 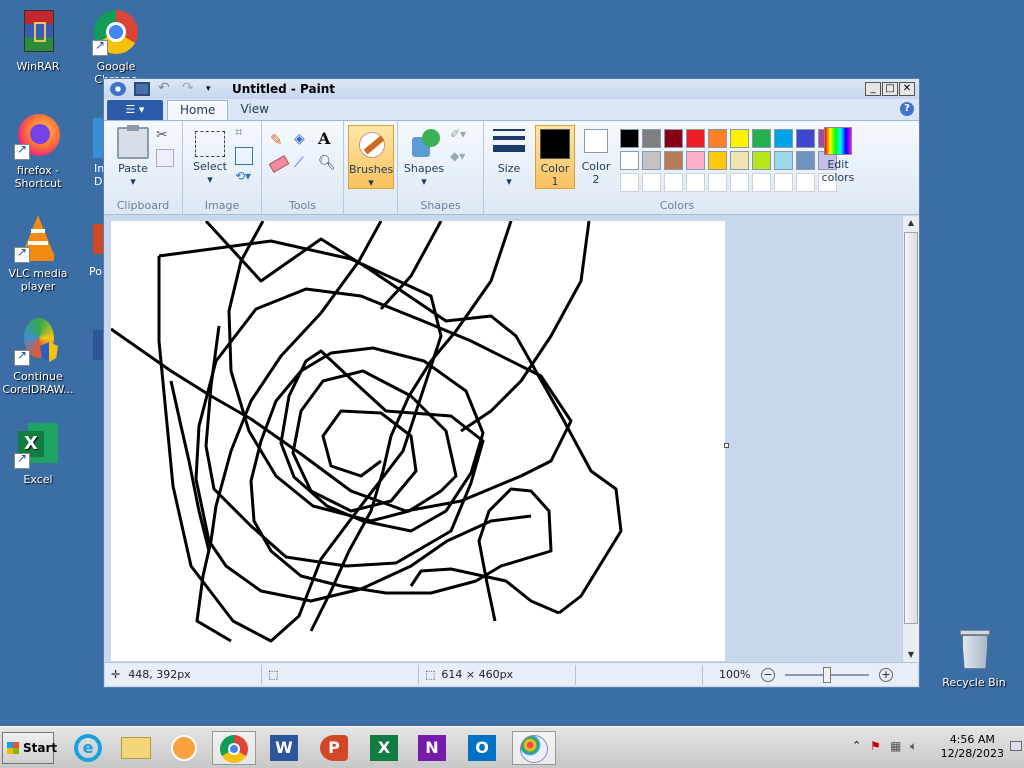 What do you see at coordinates (234, 748) in the screenshot?
I see `taskbar-chrome` at bounding box center [234, 748].